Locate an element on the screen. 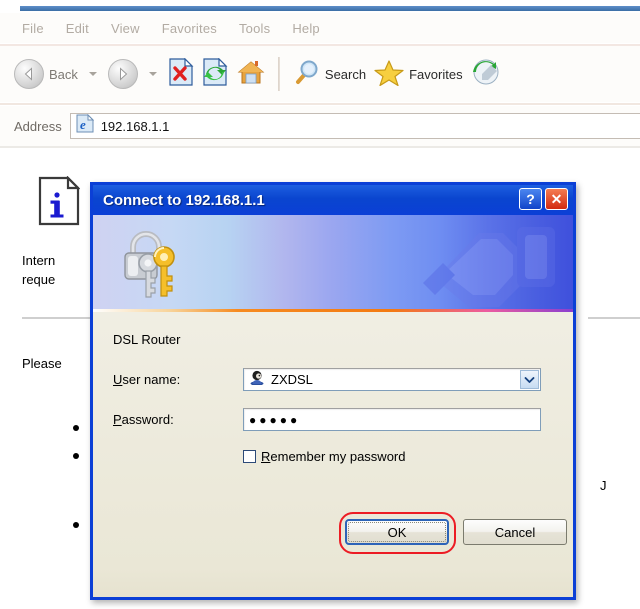 Image resolution: width=640 pixels, height=609 pixels. username-label: User name: is located at coordinates (178, 379).